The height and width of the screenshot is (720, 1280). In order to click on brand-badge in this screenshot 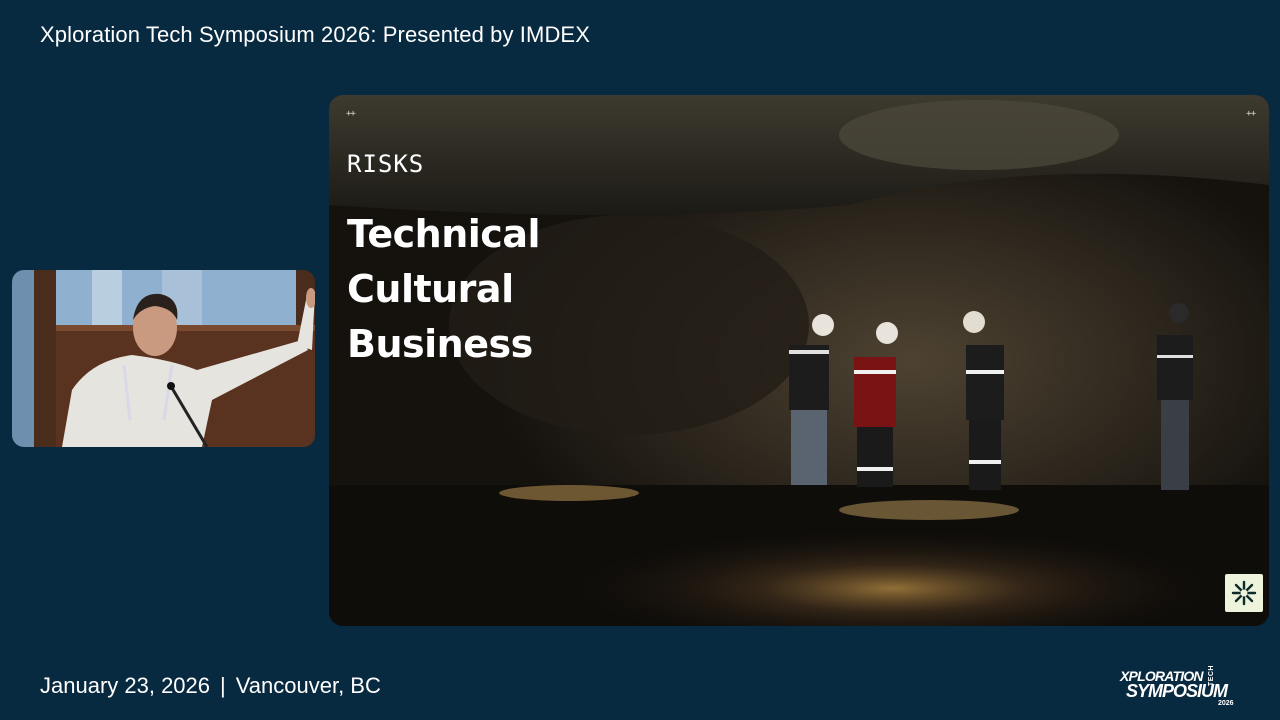, I will do `click(1244, 593)`.